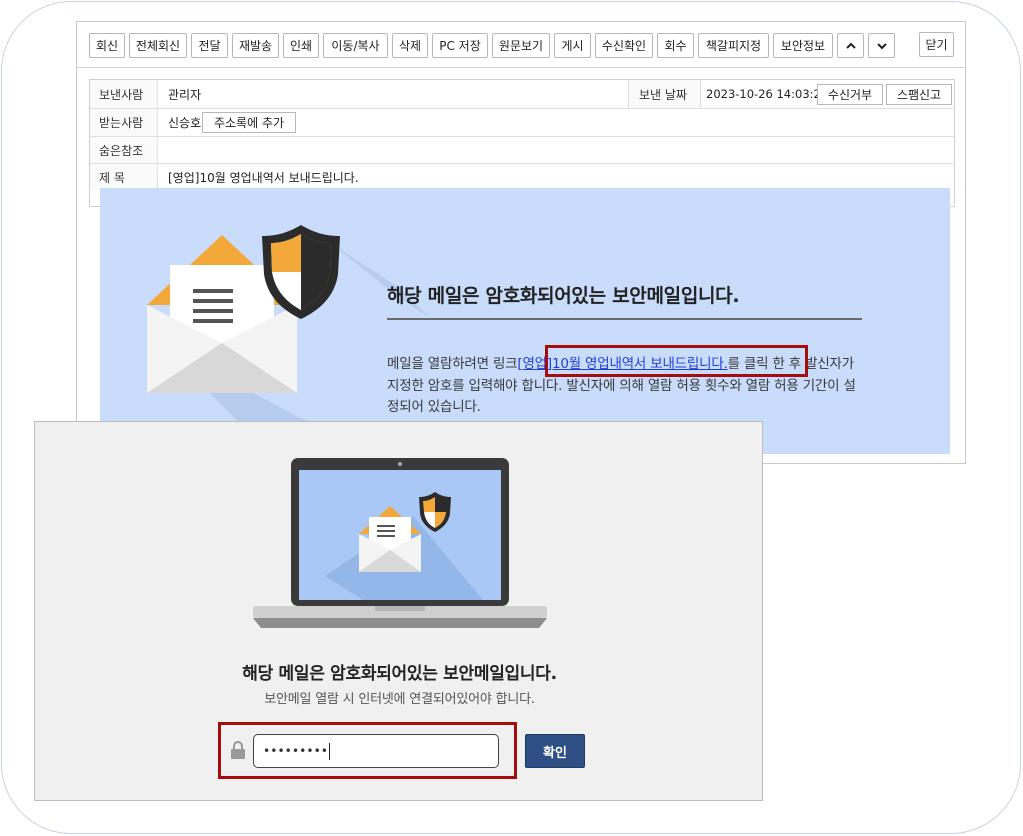 This screenshot has width=1023, height=836. Describe the element at coordinates (850, 94) in the screenshot. I see `reject-receive-button: 수신거부` at that location.